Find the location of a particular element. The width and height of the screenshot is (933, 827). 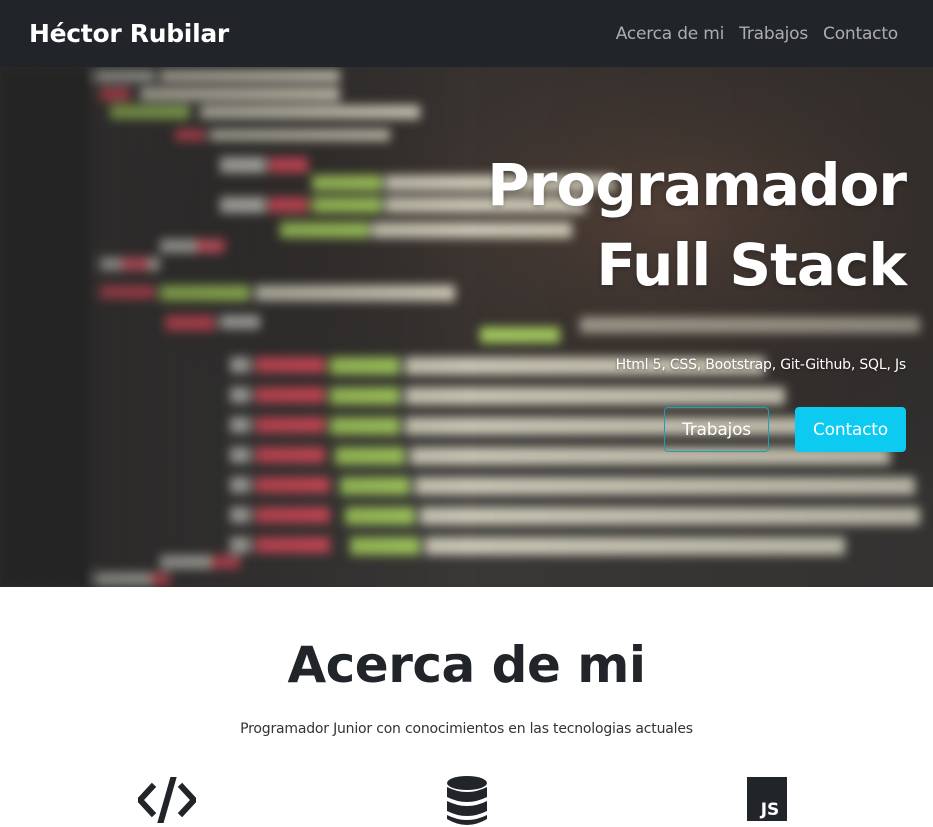

nav-links: Acerca de mi Trabajos Contacto is located at coordinates (757, 34).